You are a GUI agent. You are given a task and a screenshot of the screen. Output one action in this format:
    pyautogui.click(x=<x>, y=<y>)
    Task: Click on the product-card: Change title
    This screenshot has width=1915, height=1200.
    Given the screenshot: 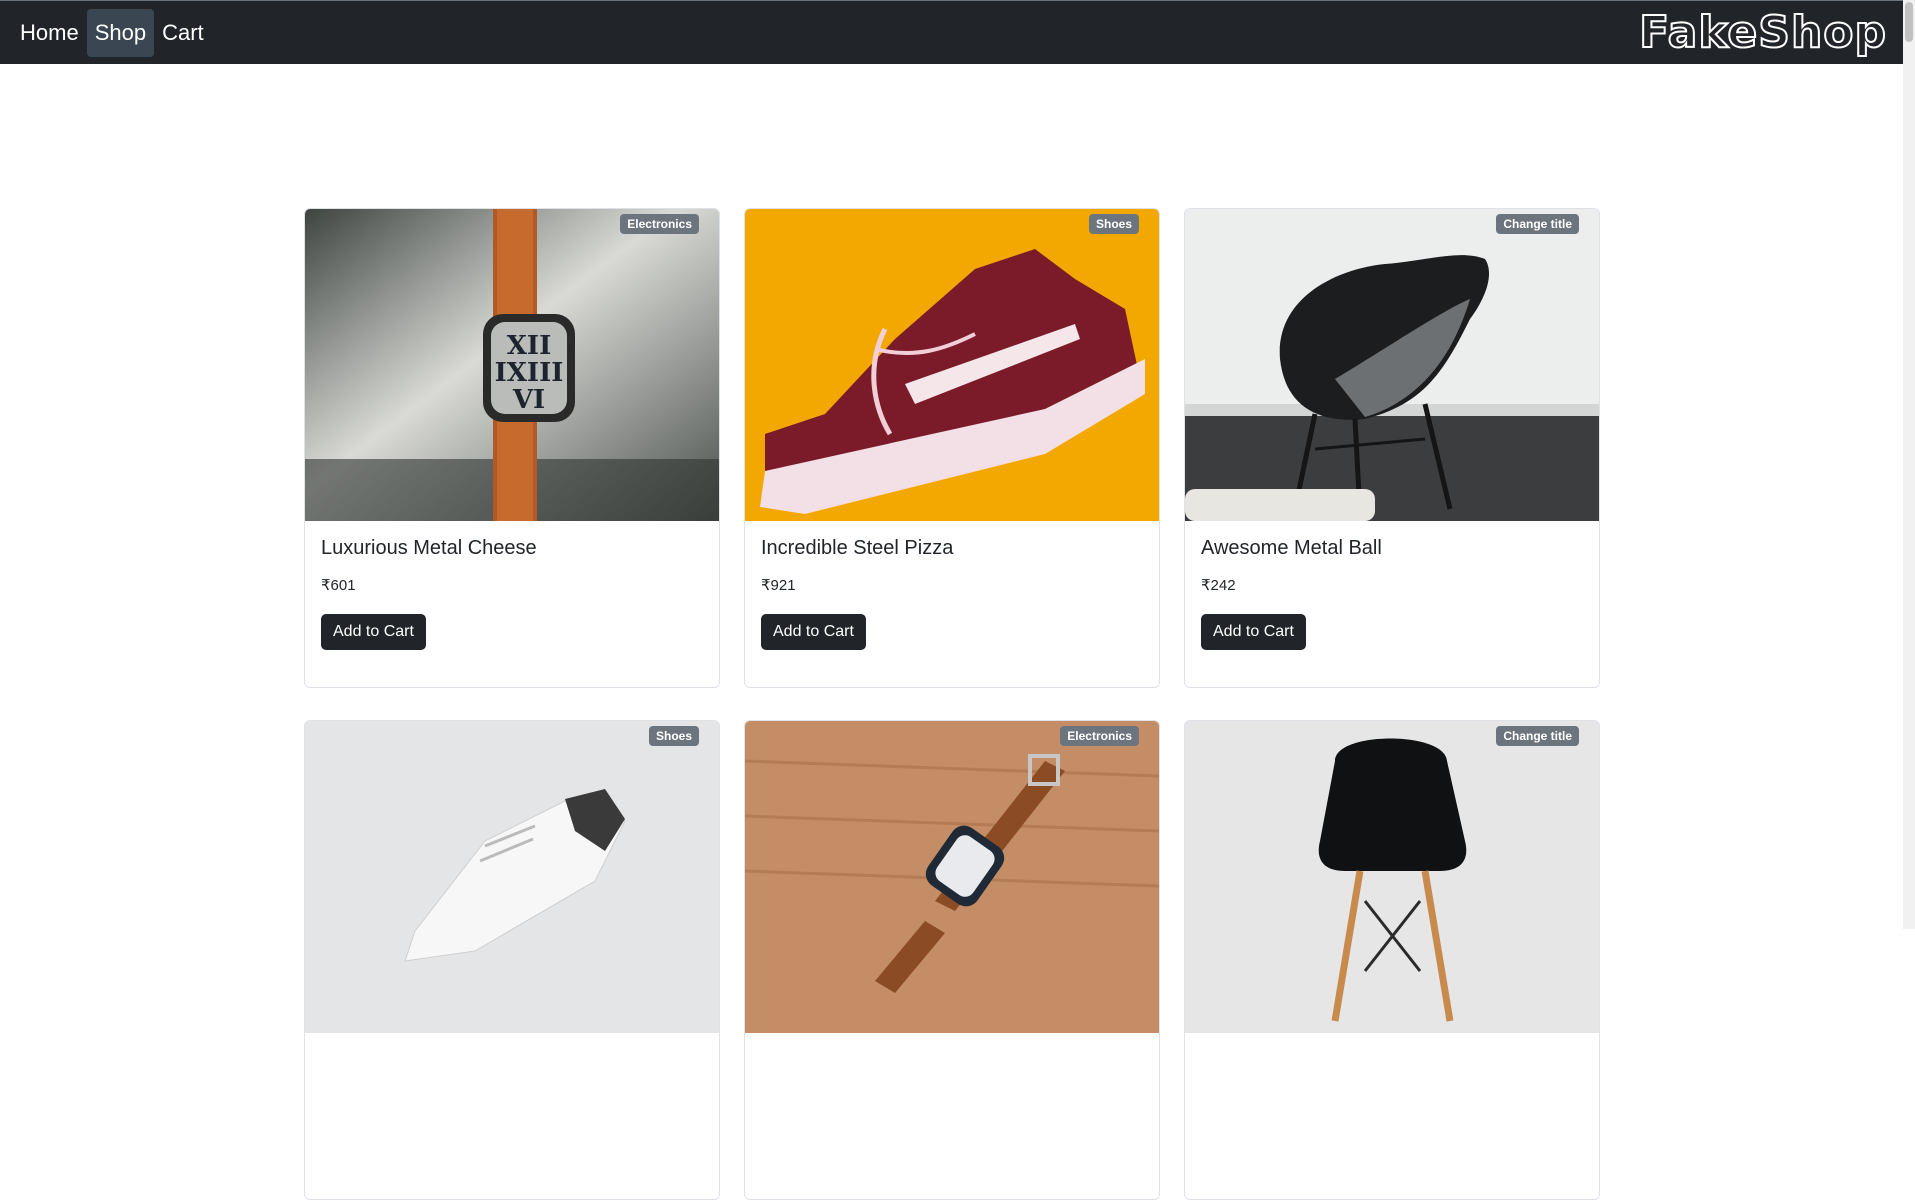 What is the action you would take?
    pyautogui.click(x=1392, y=960)
    